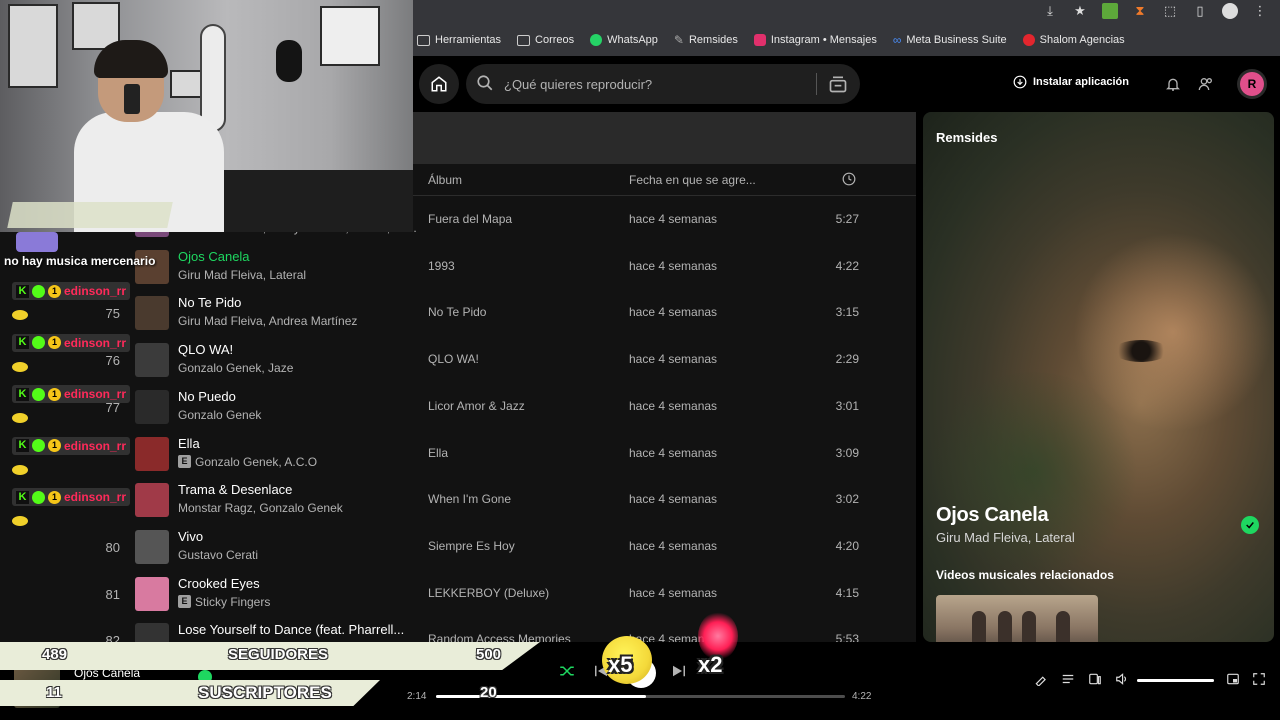 The height and width of the screenshot is (720, 1280). I want to click on bookmark-herramientas: Herramientas, so click(459, 40).